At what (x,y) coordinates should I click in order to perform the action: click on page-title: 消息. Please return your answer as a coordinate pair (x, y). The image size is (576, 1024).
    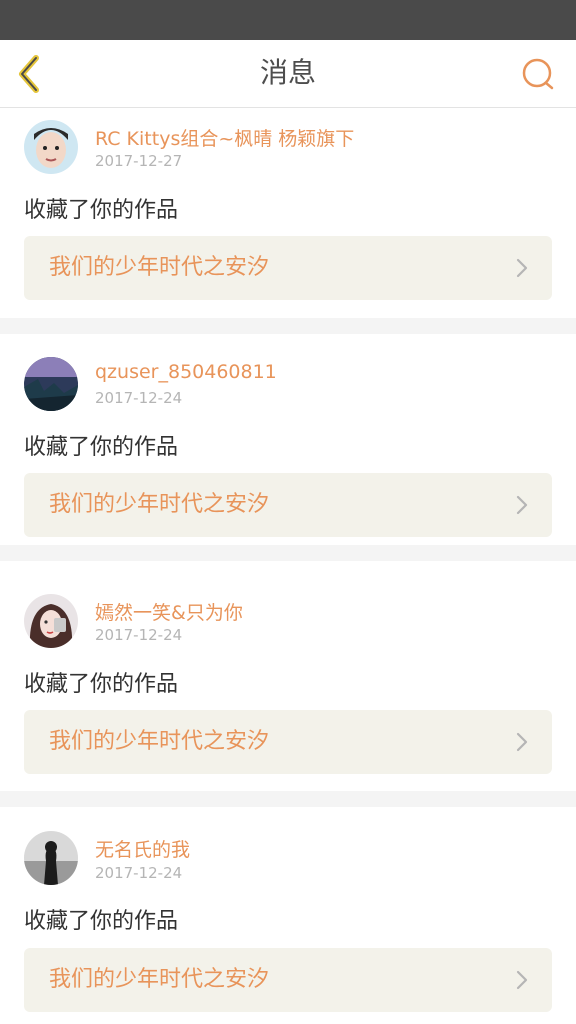
    Looking at the image, I should click on (287, 72).